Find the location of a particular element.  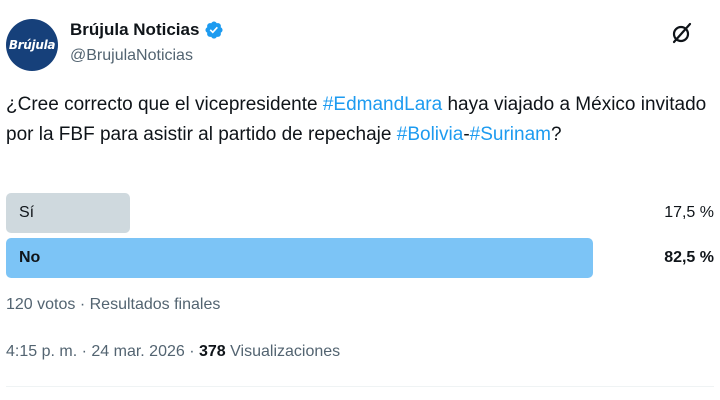

poll-bar-no is located at coordinates (299, 258).